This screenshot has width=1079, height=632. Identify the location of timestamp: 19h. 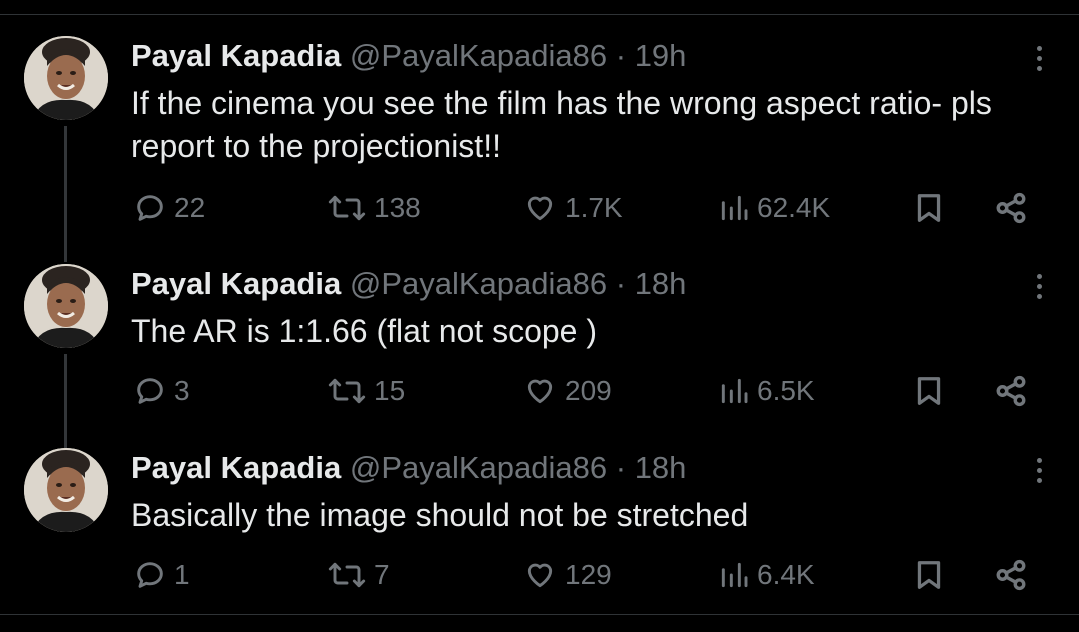
(661, 55).